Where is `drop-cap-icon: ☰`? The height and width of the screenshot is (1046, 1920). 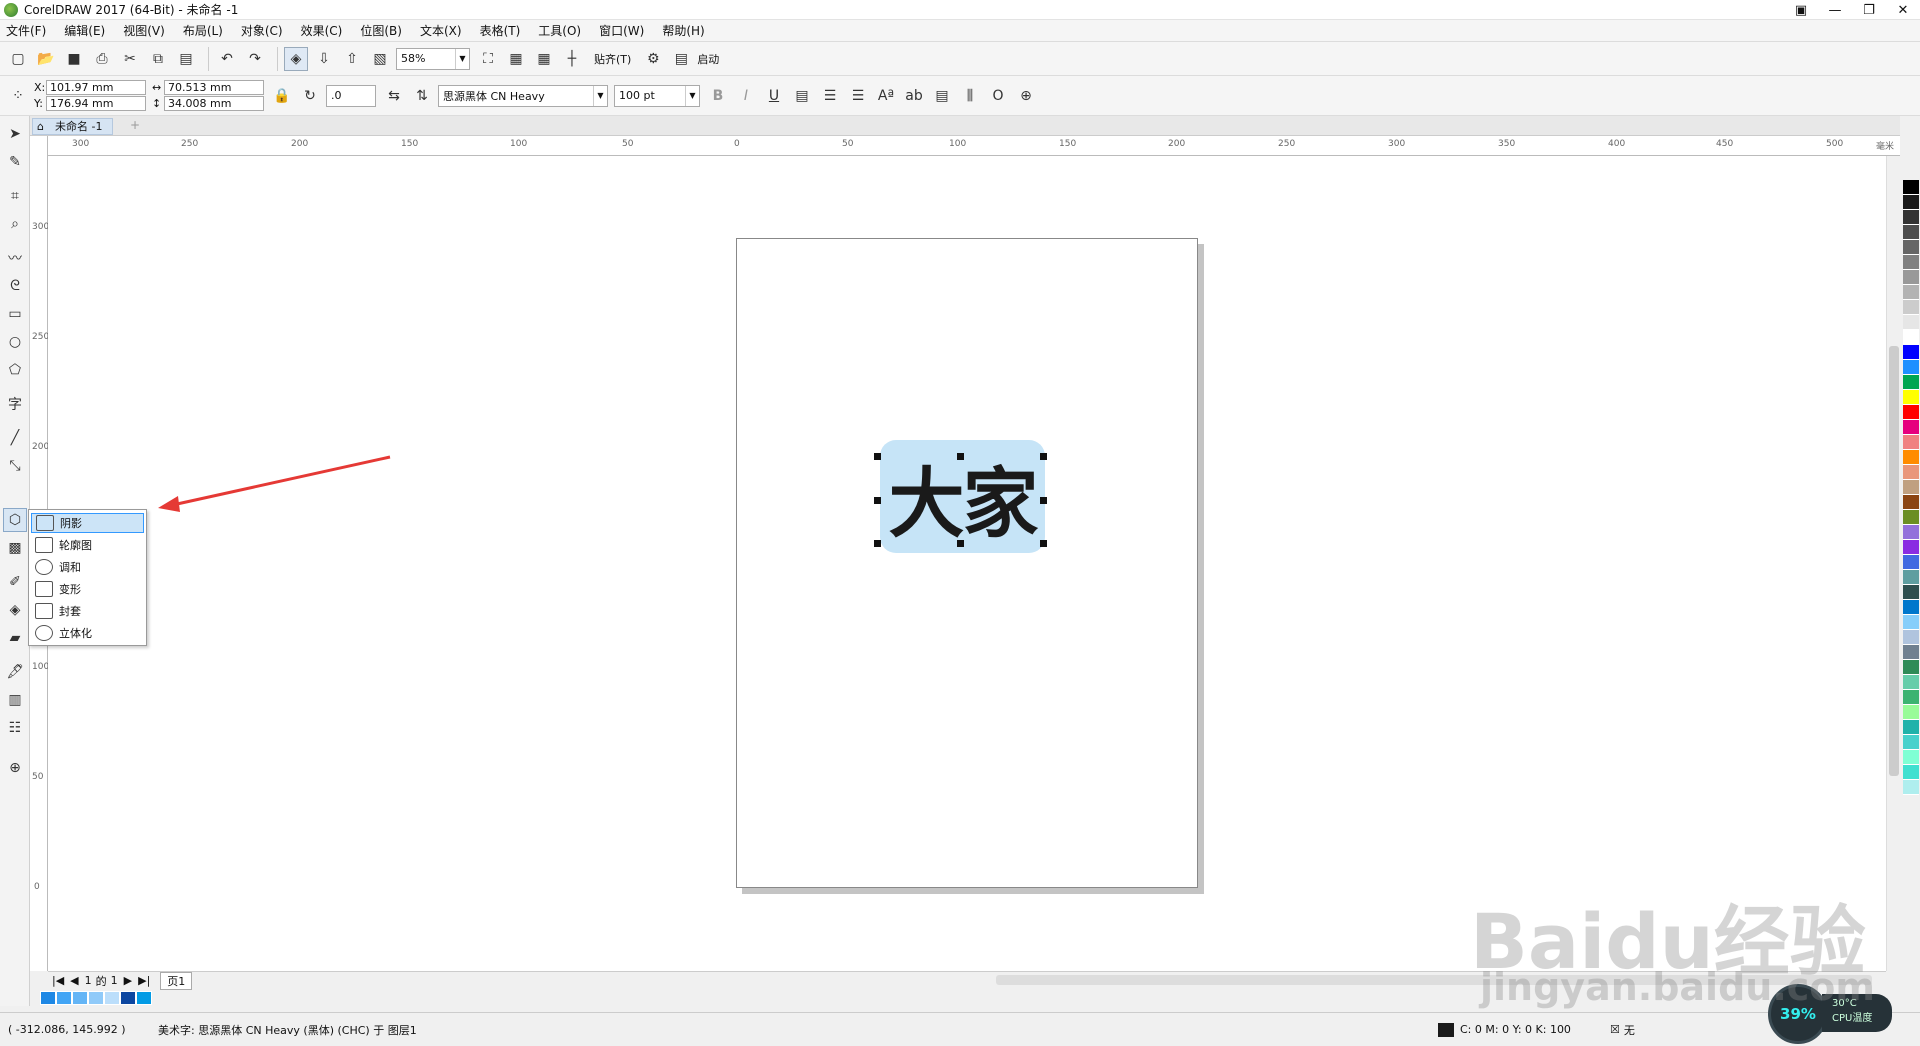 drop-cap-icon: ☰ is located at coordinates (858, 96).